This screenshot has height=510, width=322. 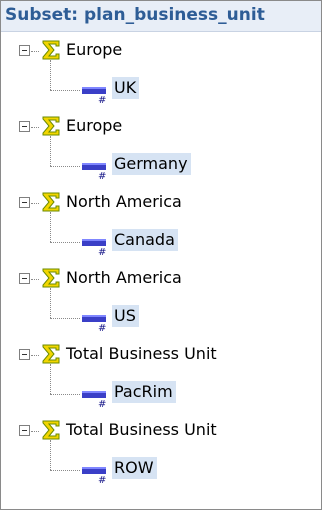 I want to click on tree-child-row: # PacRim, so click(x=161, y=388).